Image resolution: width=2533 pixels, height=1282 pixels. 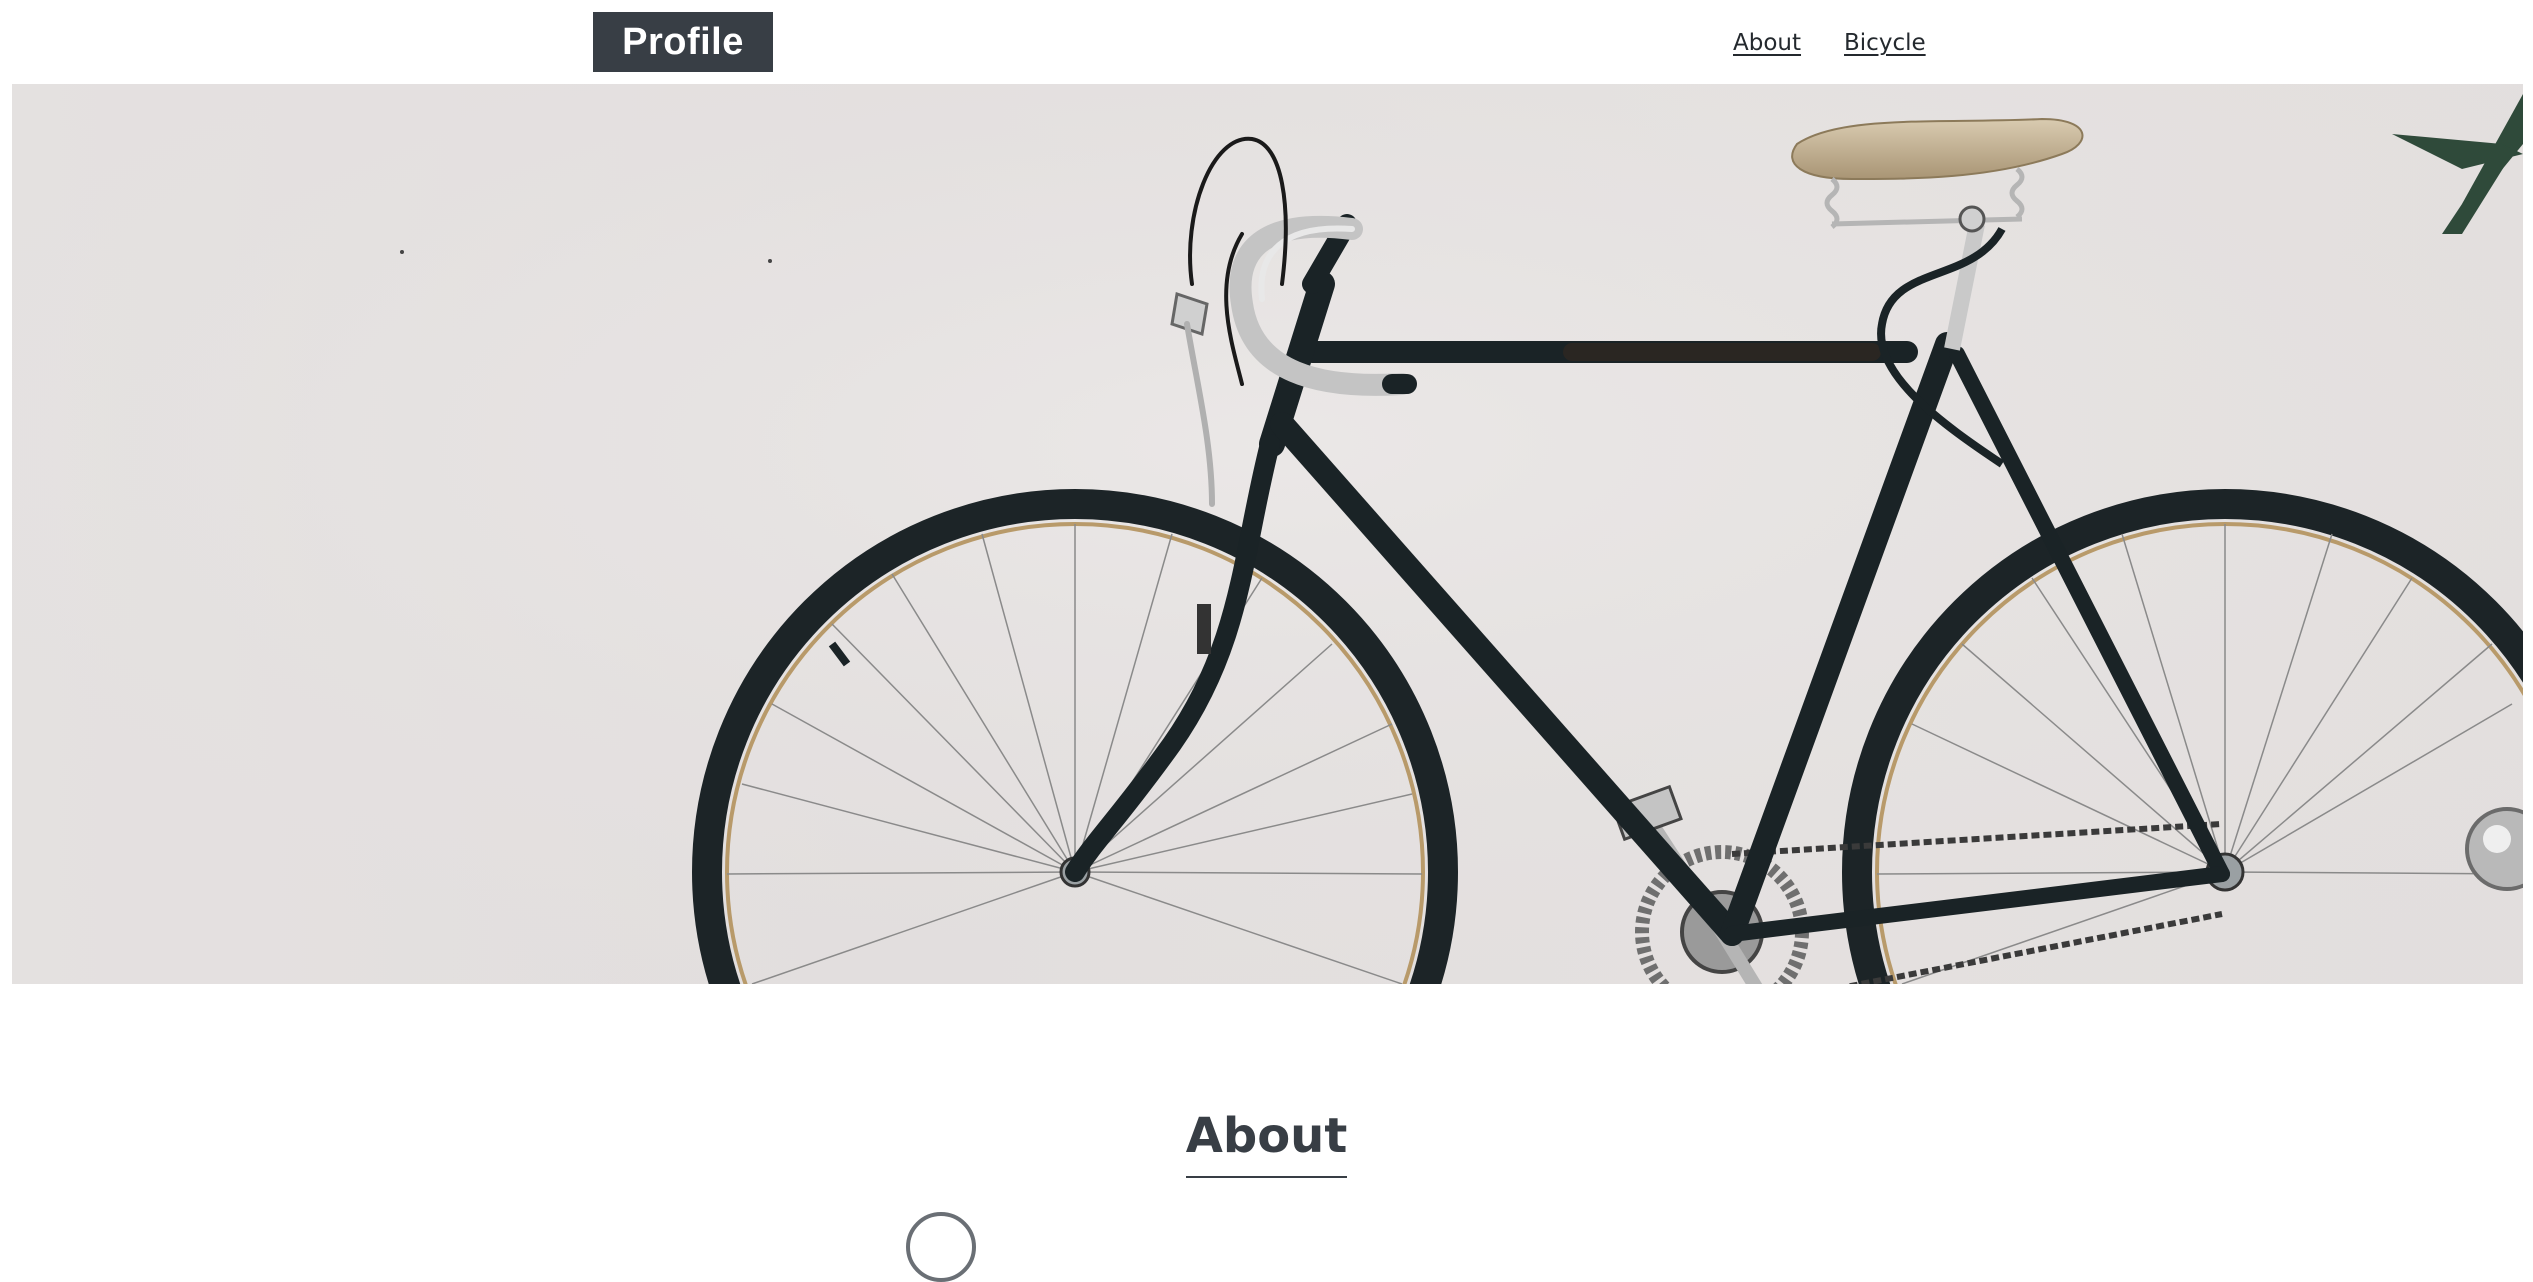 I want to click on site-header: Profile About Bicycle, so click(x=1266, y=42).